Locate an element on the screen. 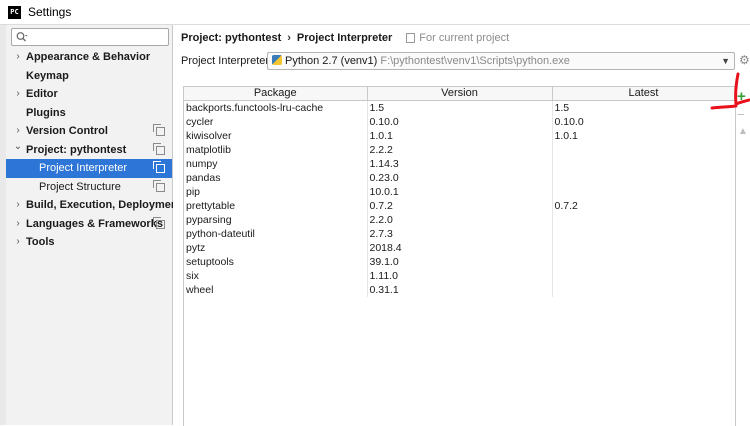 The image size is (750, 426). interpreter-label: Project Interpreter: is located at coordinates (227, 61).